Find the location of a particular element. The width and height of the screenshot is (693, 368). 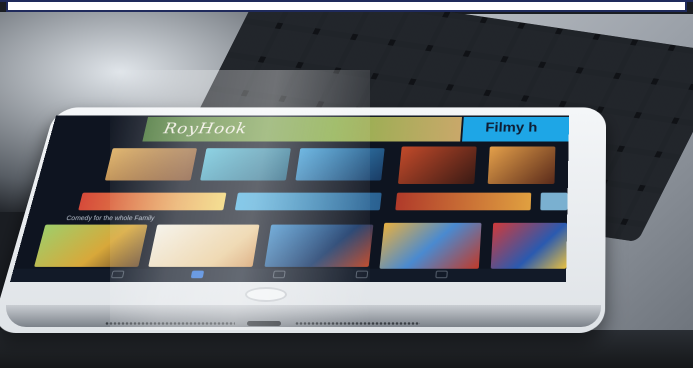

hero-title: RoyHook is located at coordinates (205, 128).